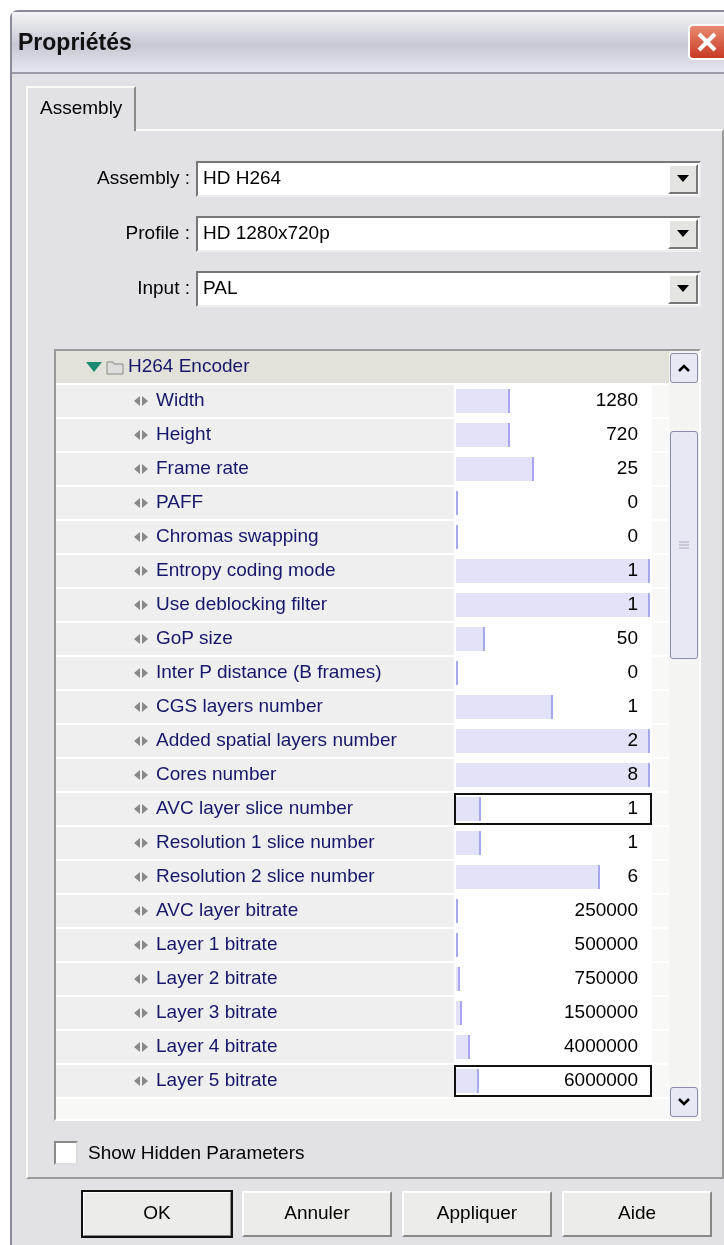  What do you see at coordinates (553, 876) in the screenshot?
I see `value-field: 6` at bounding box center [553, 876].